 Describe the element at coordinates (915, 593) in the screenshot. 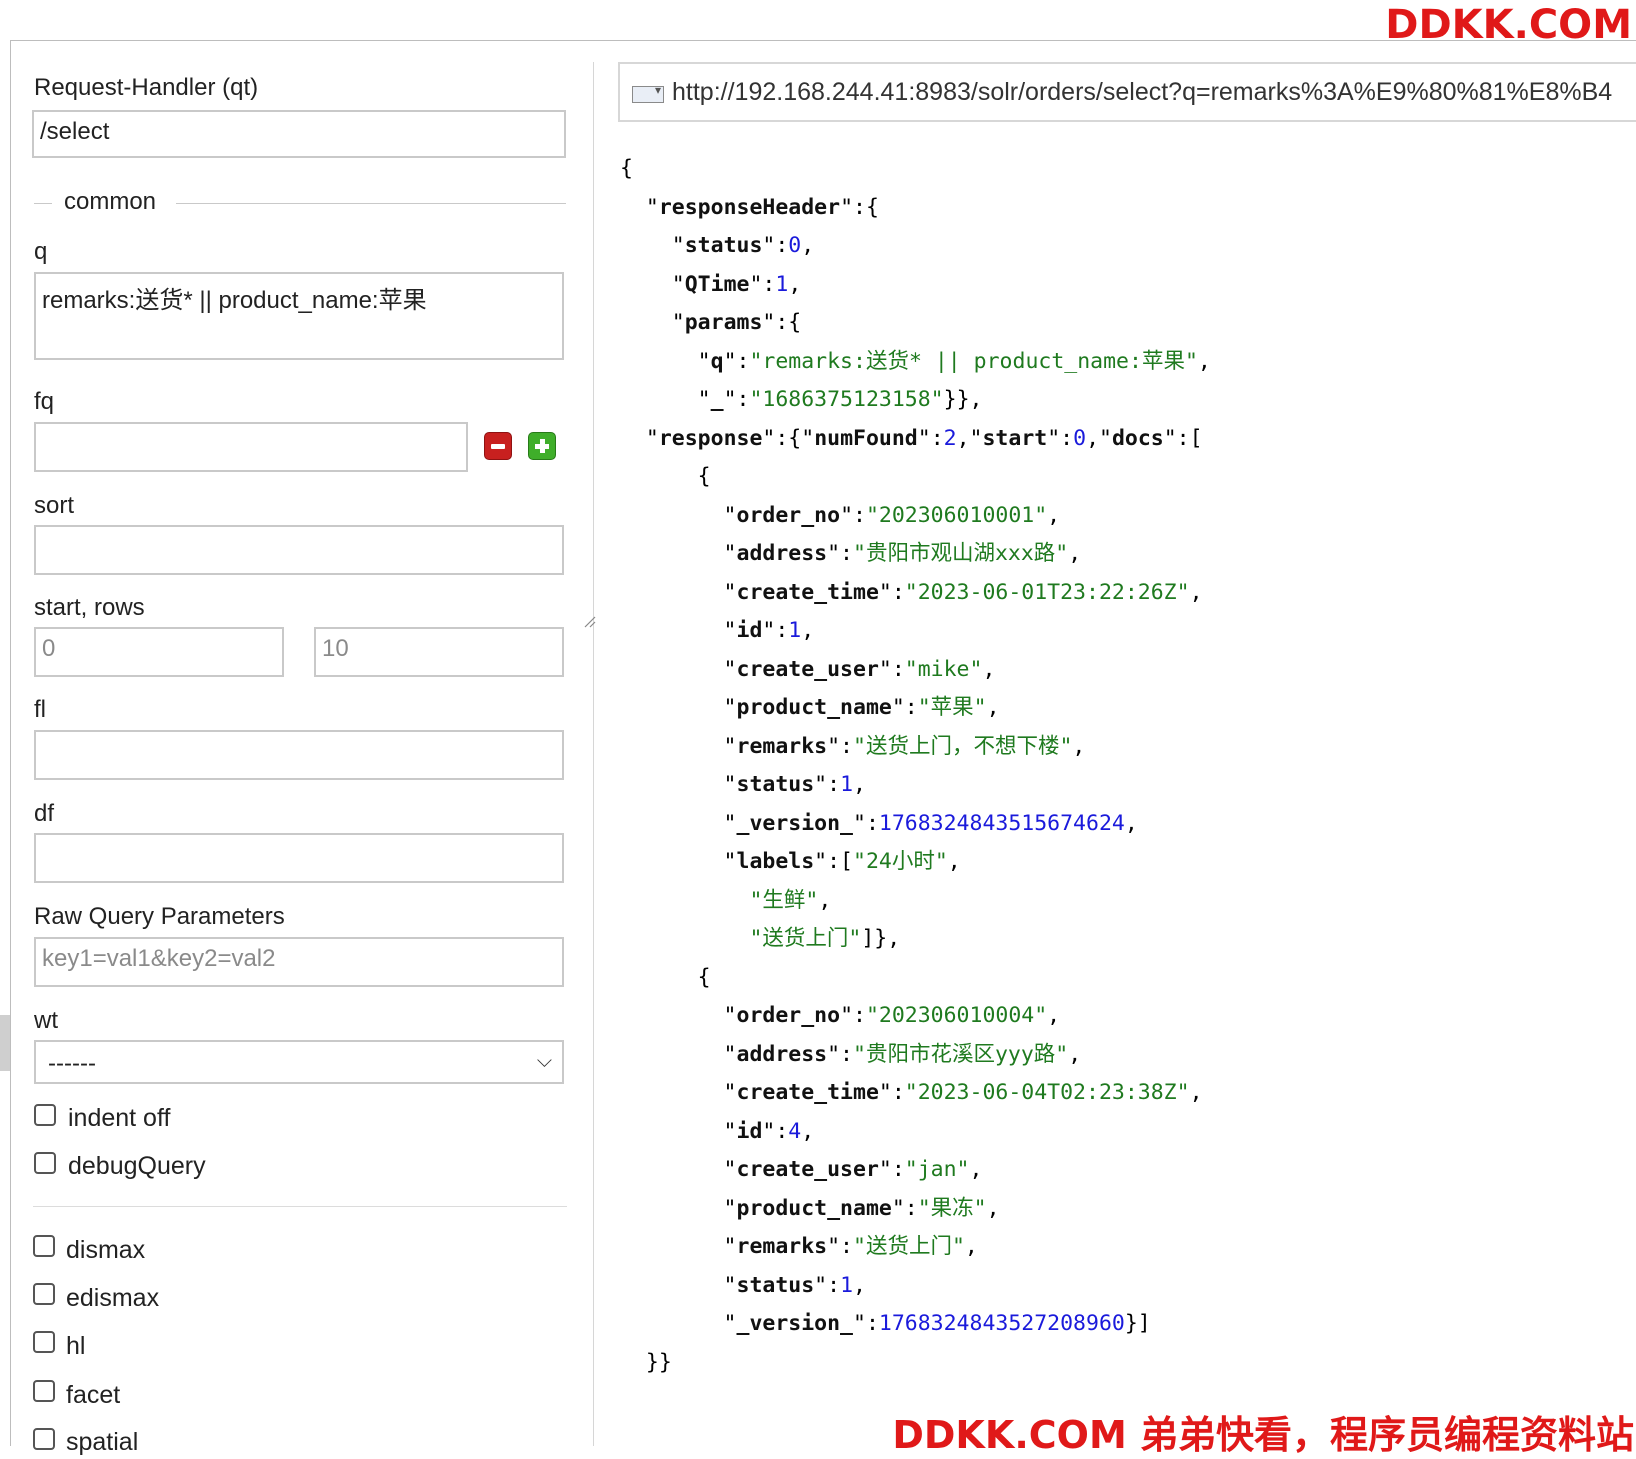

I see `json-line: "create_time":"2023-06-01T23:22:26Z",` at that location.